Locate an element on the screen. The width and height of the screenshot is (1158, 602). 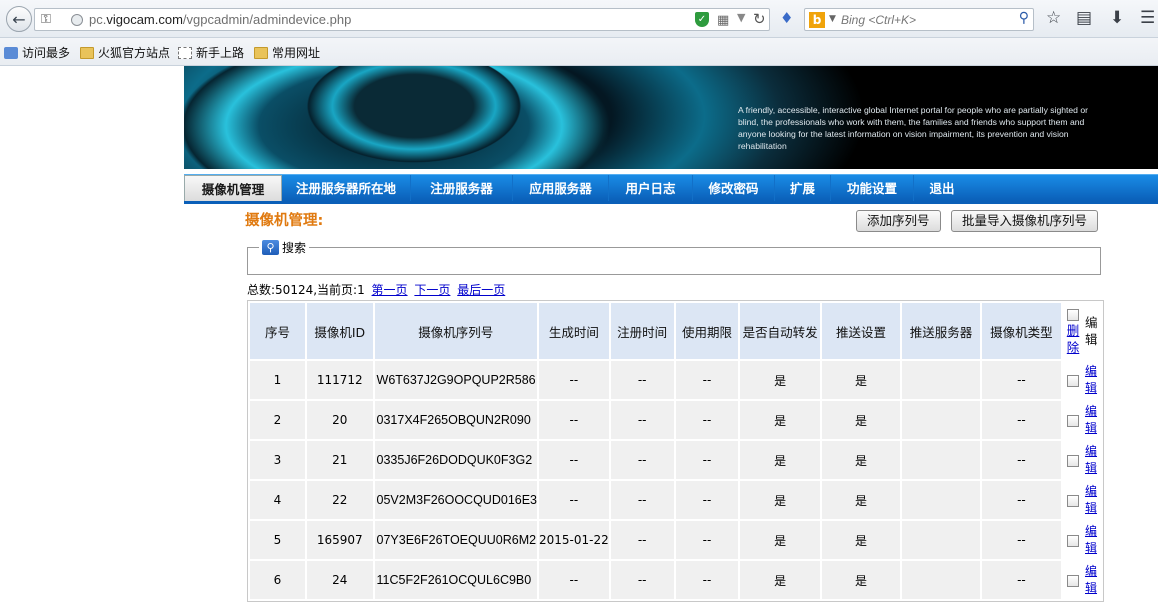
nav-extend: 扩展 is located at coordinates (803, 188).